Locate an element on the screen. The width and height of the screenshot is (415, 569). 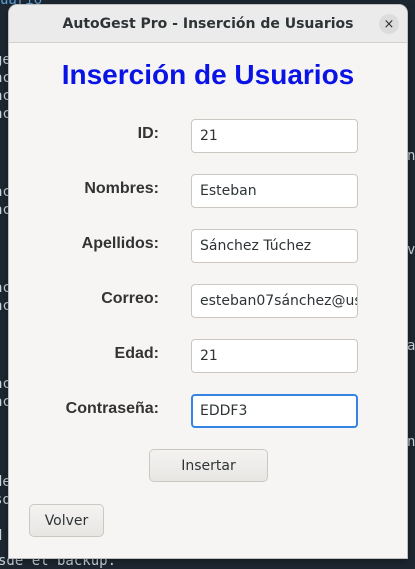
close-icon: × is located at coordinates (389, 24).